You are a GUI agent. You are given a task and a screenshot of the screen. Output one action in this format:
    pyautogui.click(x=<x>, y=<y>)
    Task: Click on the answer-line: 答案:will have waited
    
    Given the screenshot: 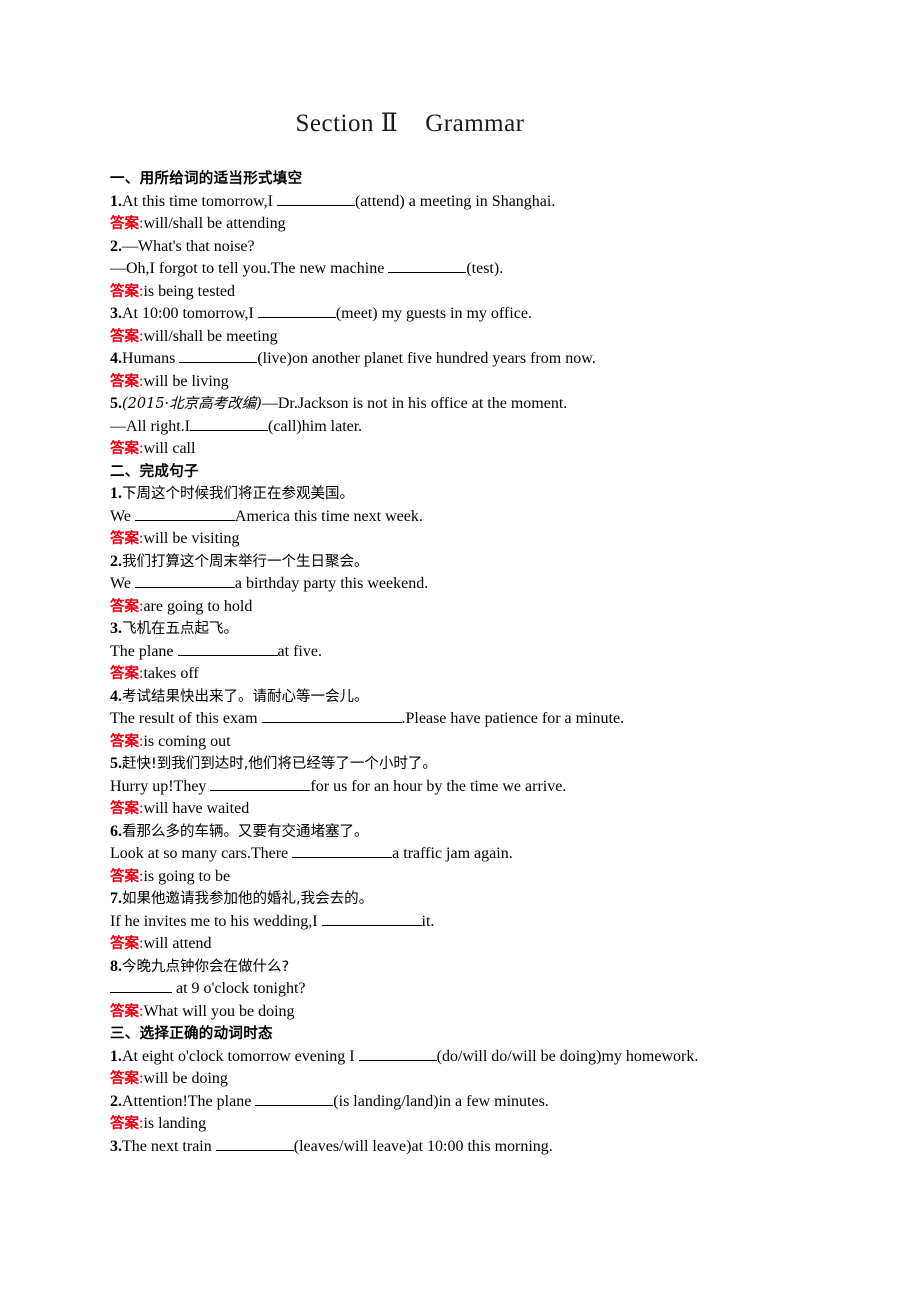 What is the action you would take?
    pyautogui.click(x=460, y=809)
    